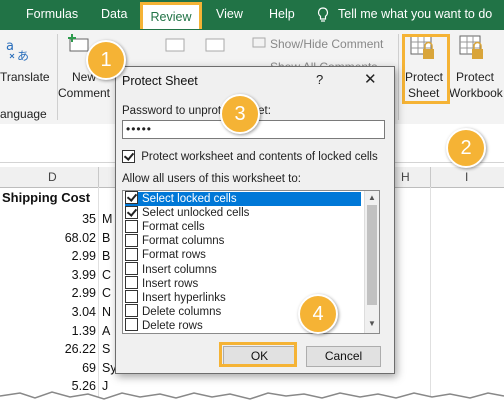 This screenshot has width=504, height=414. I want to click on shipping-cost-cell: 3.04, so click(48, 312).